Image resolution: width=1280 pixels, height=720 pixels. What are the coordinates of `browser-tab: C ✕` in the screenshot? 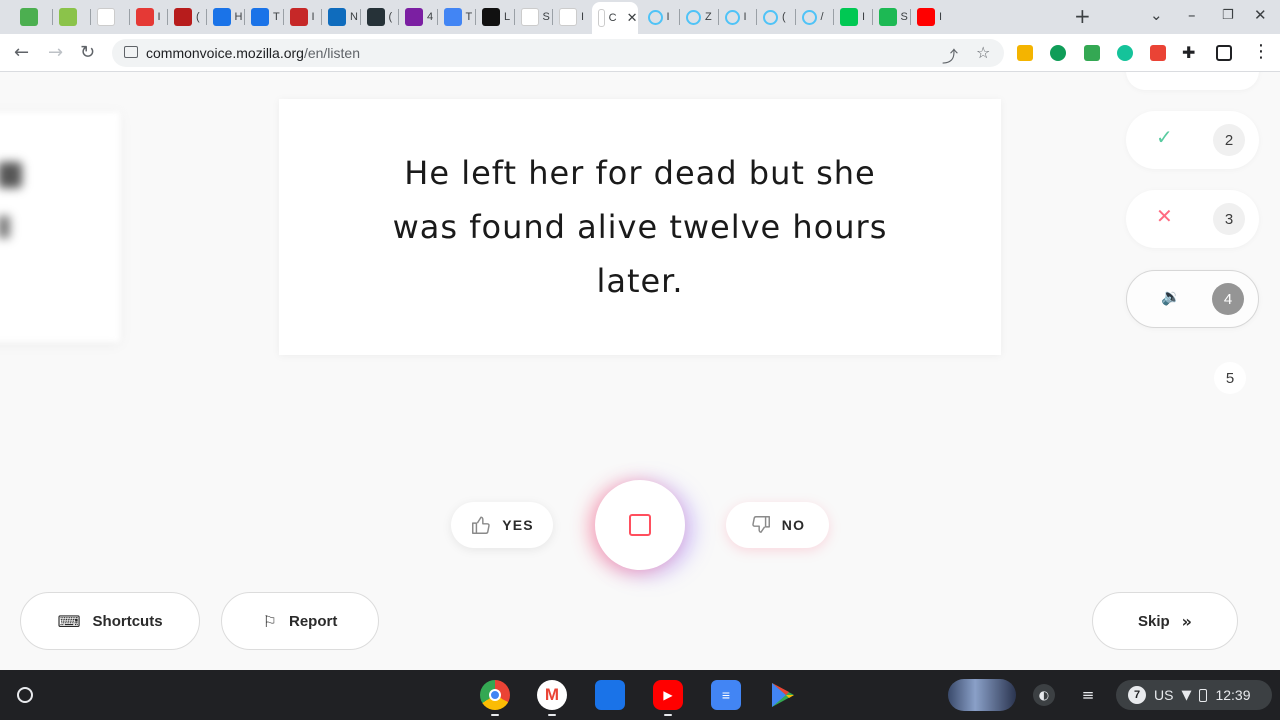 It's located at (614, 18).